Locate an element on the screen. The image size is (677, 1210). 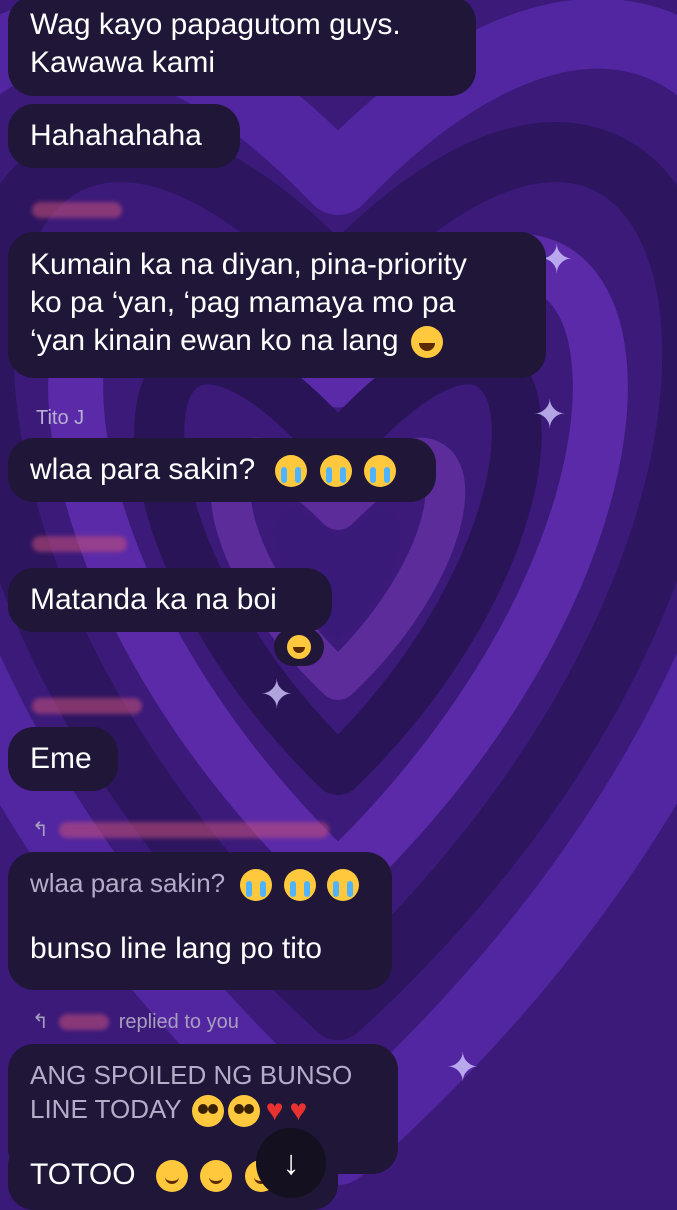
scroll-to-bottom-button: ↓ is located at coordinates (291, 1163).